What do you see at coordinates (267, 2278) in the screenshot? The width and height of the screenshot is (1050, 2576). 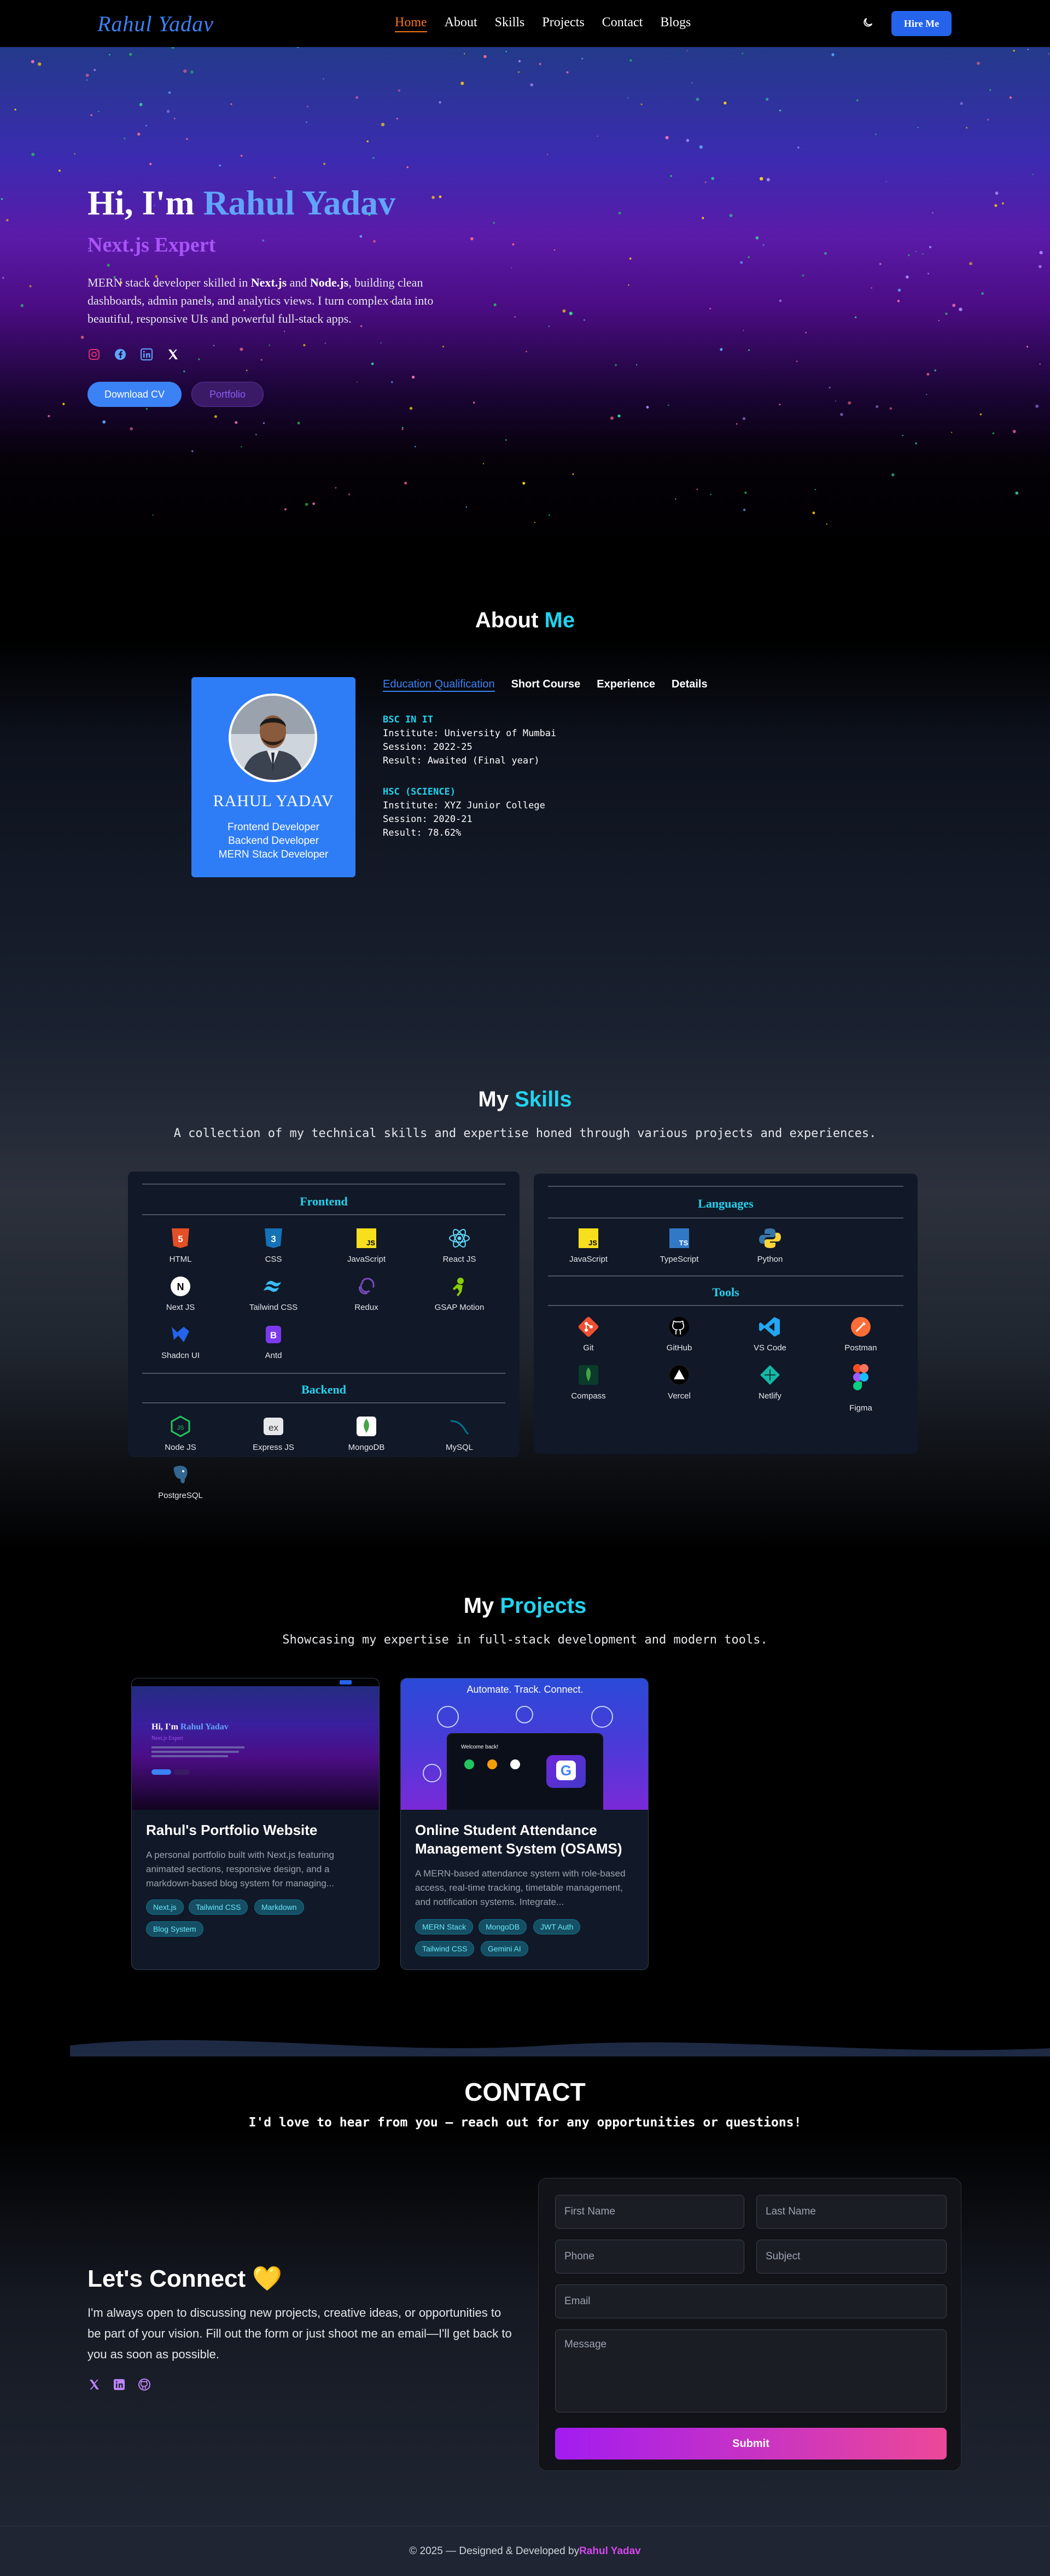 I see `heart-icon: 💛` at bounding box center [267, 2278].